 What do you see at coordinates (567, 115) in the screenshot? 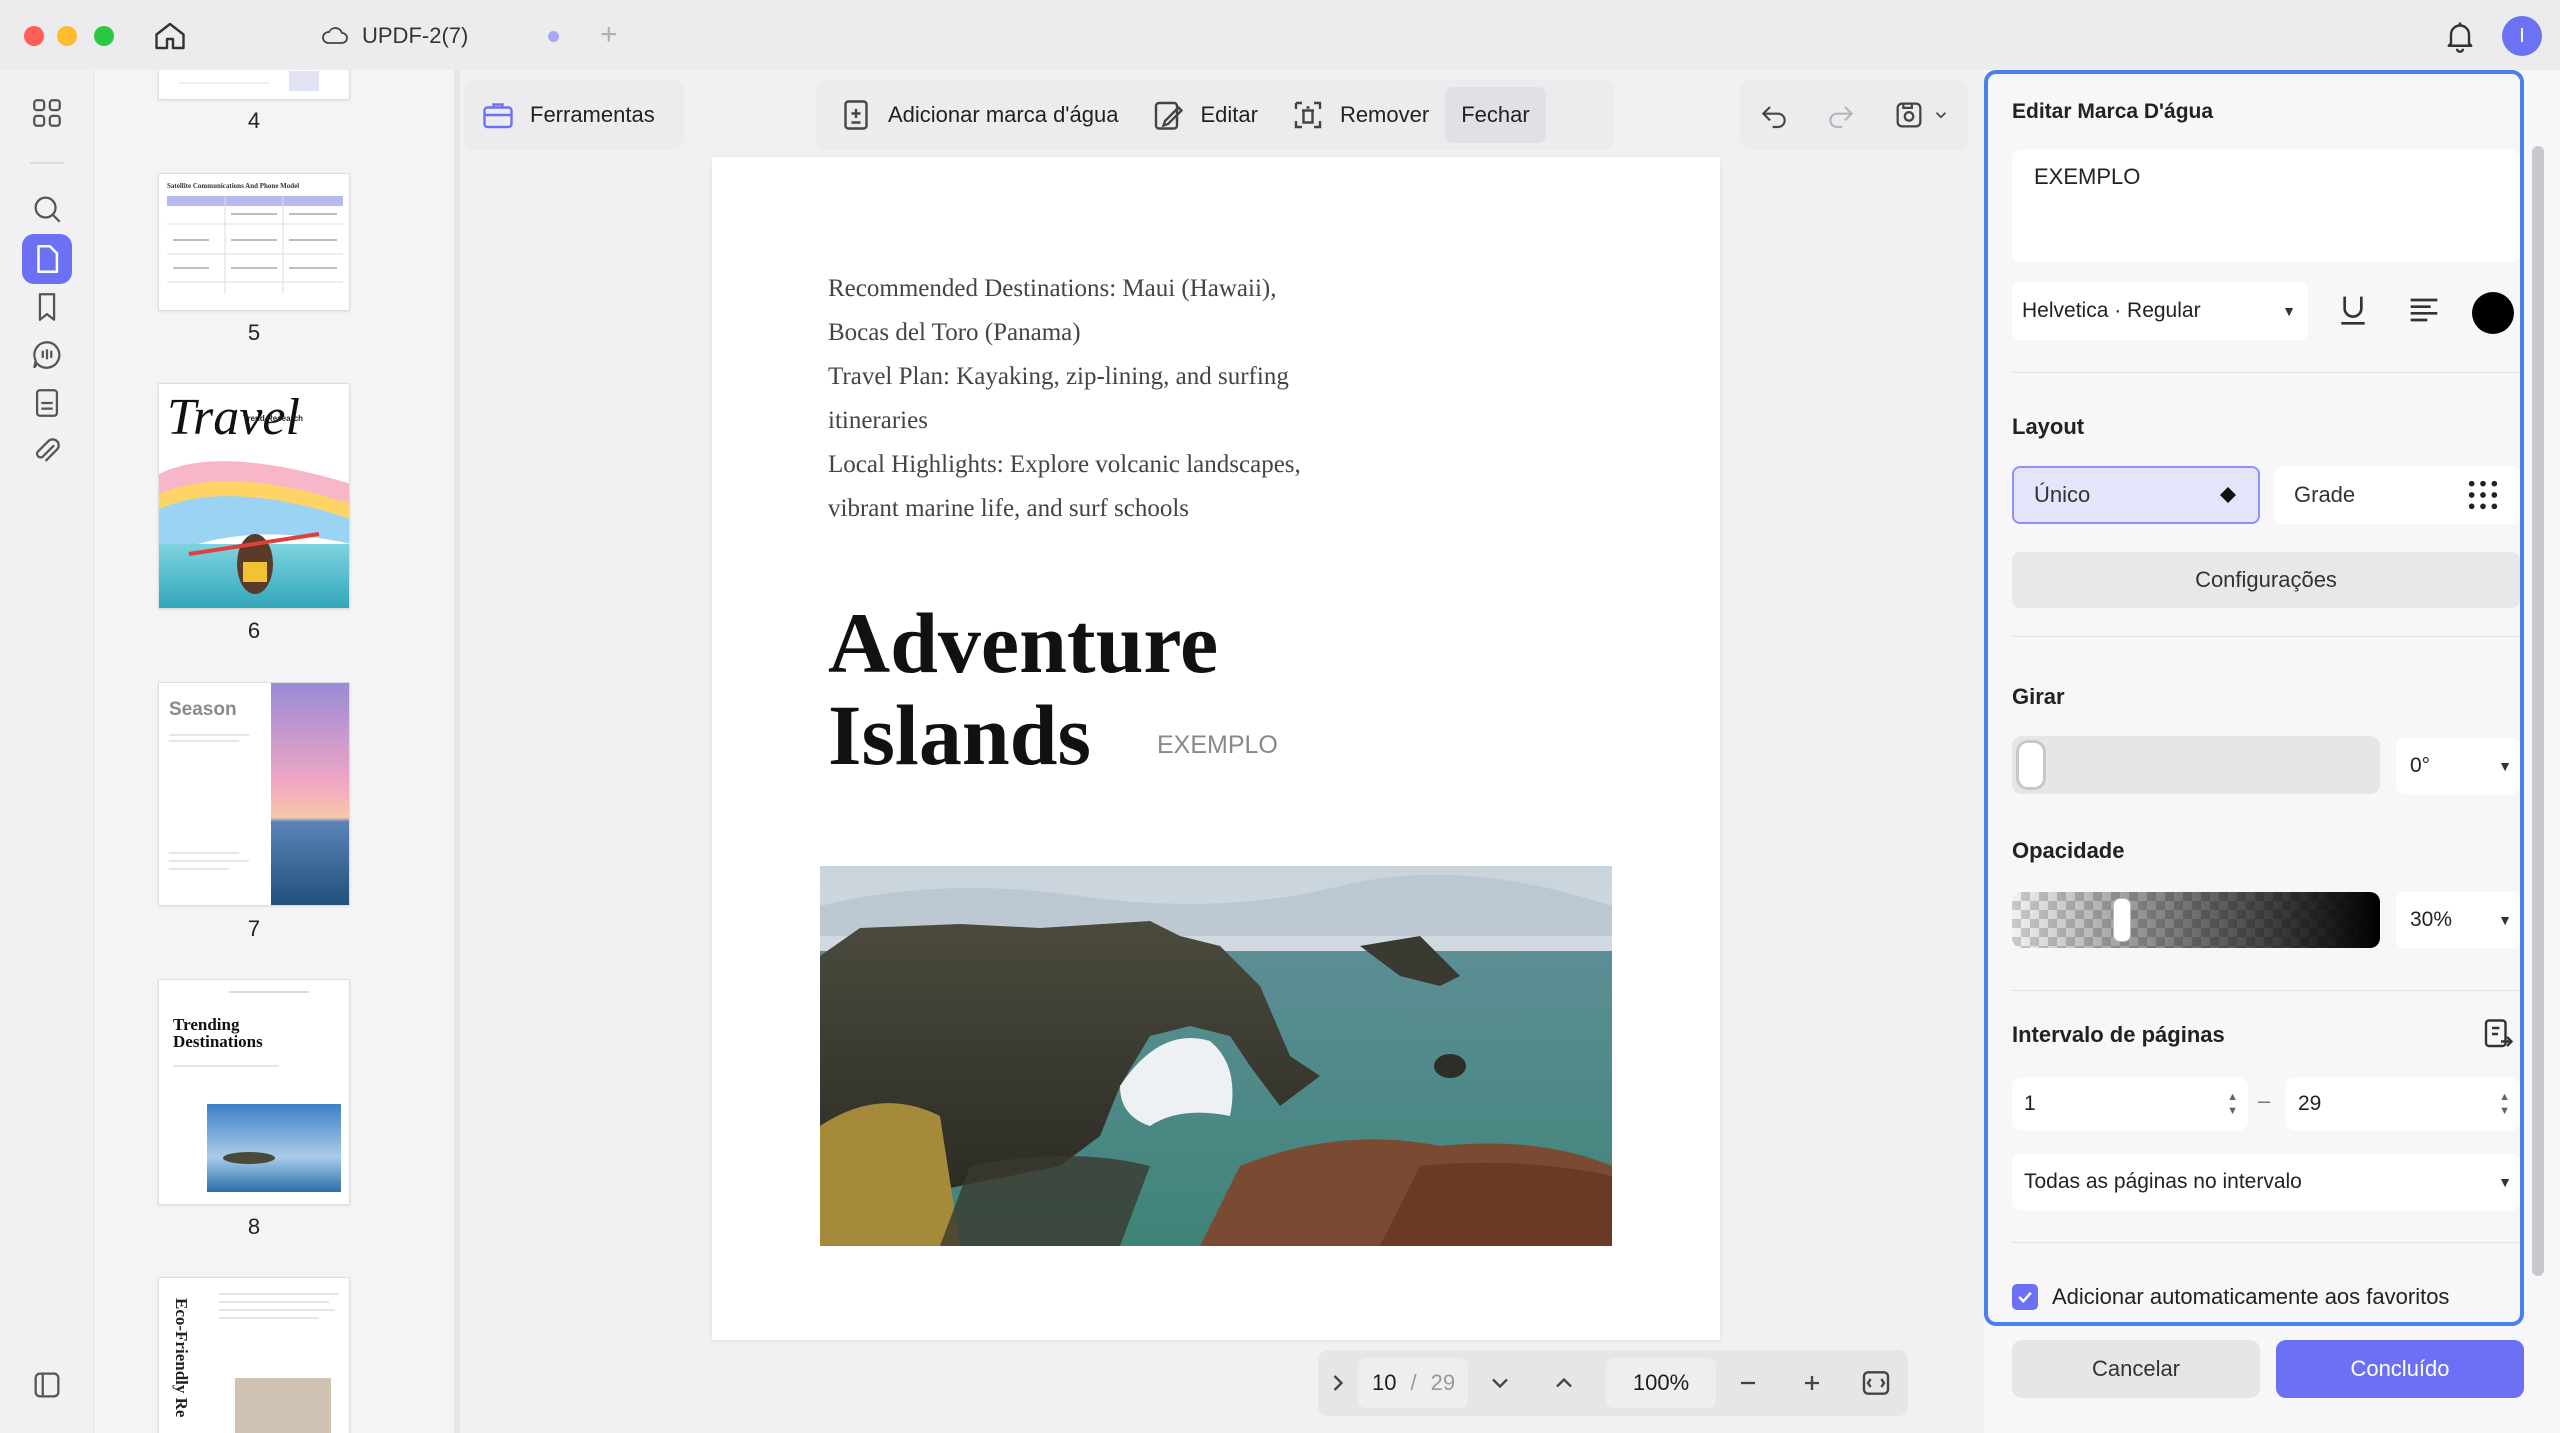
I see `tools-button: Ferramentas` at bounding box center [567, 115].